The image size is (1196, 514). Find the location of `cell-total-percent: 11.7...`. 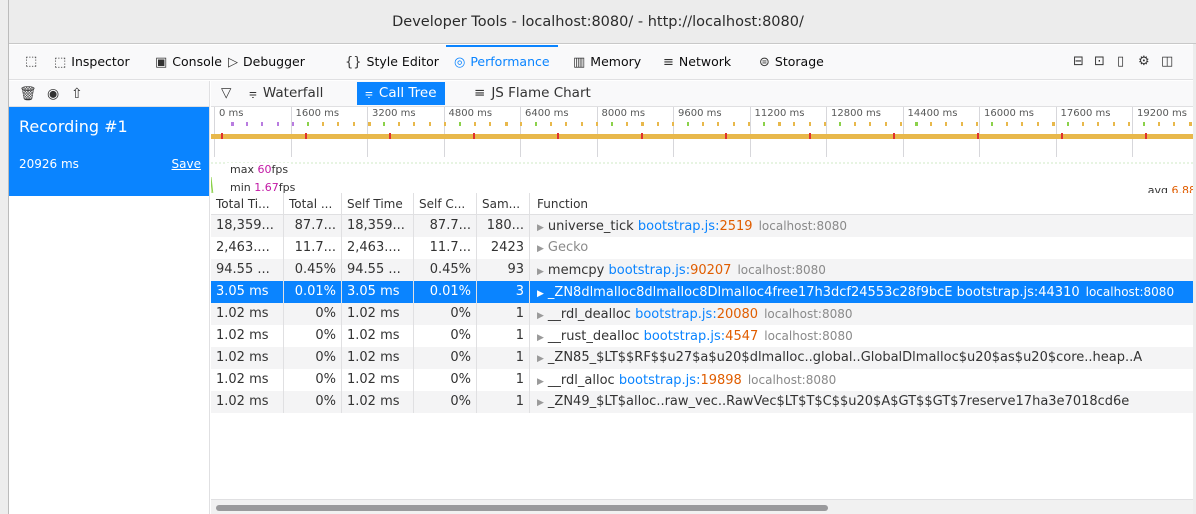

cell-total-percent: 11.7... is located at coordinates (313, 248).